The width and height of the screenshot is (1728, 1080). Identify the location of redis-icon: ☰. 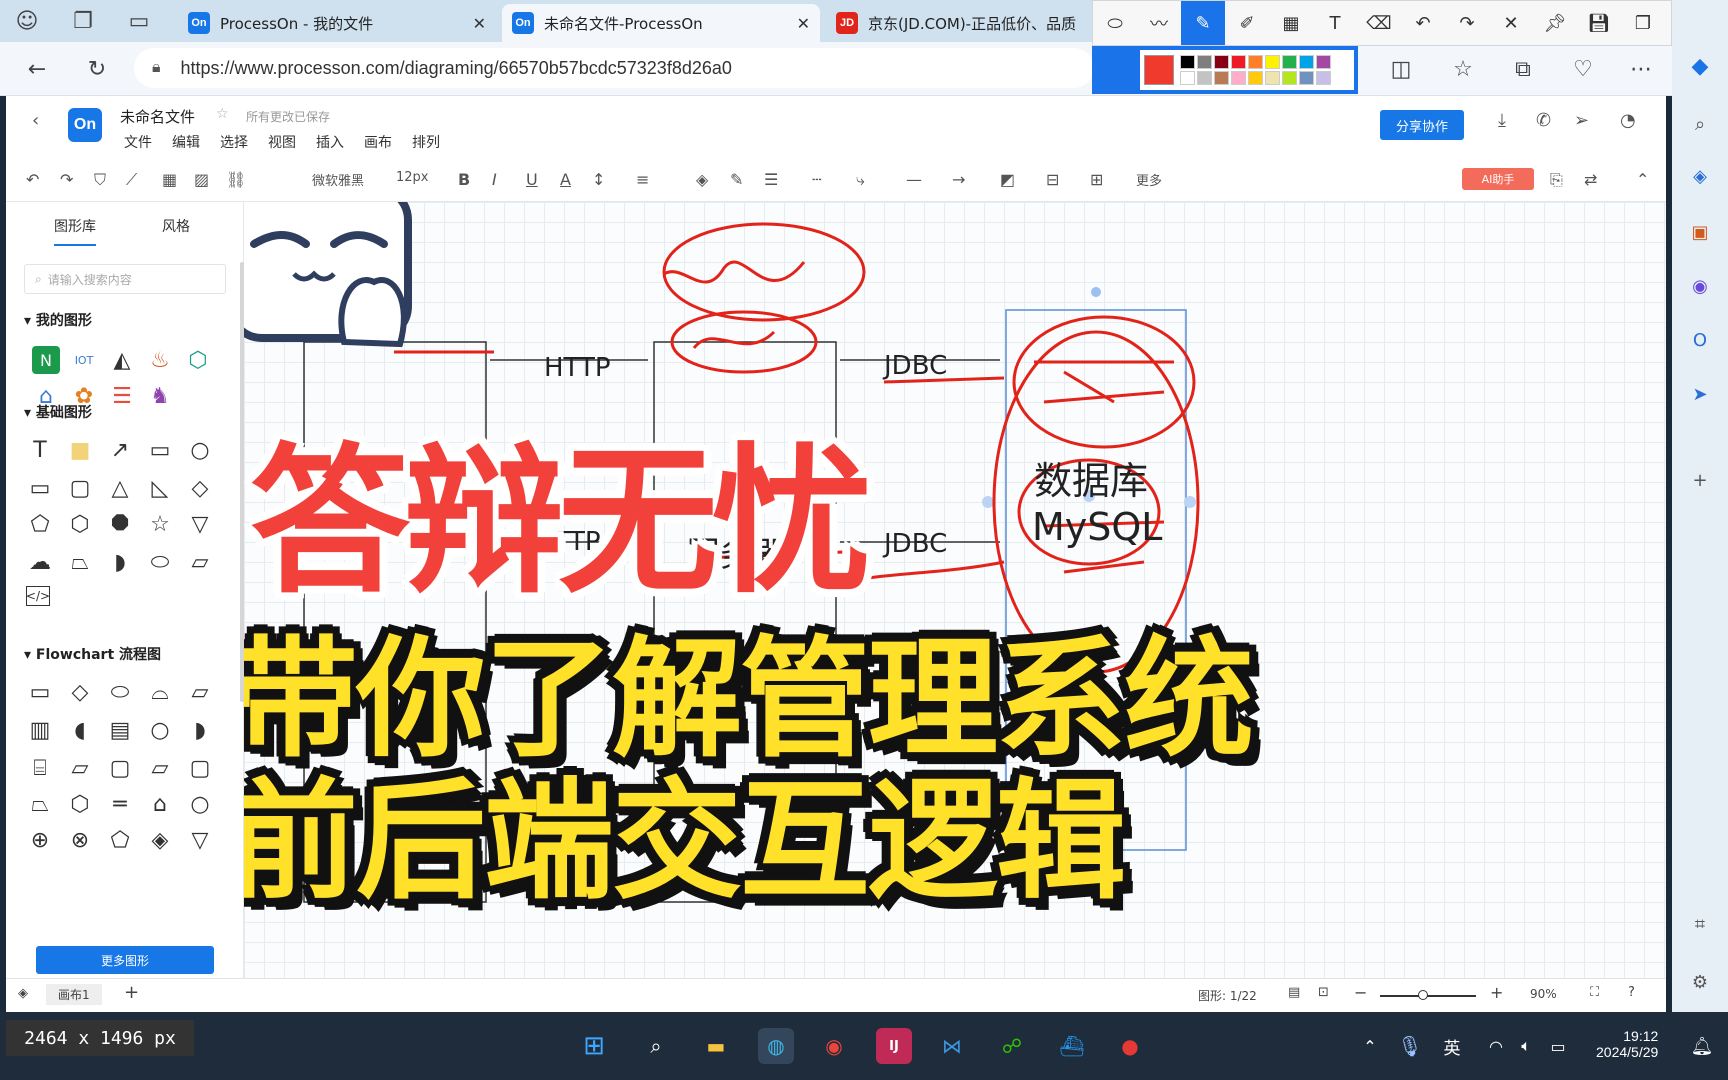
(122, 396).